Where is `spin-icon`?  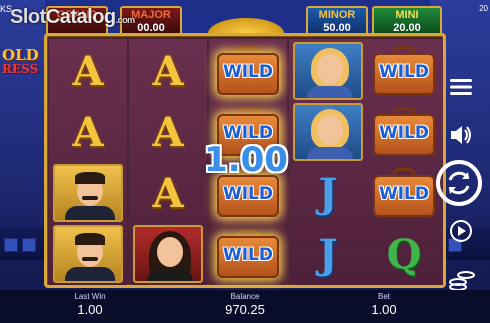 spin-icon is located at coordinates (459, 183).